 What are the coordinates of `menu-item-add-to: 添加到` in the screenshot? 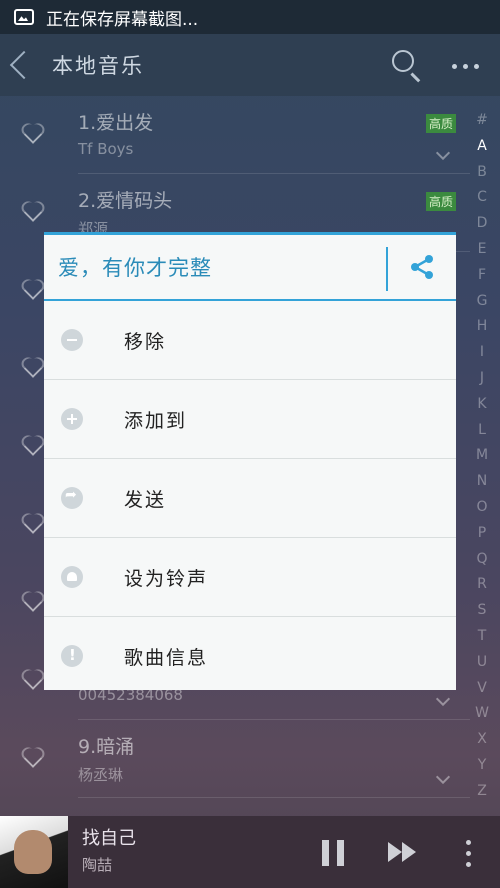 It's located at (250, 419).